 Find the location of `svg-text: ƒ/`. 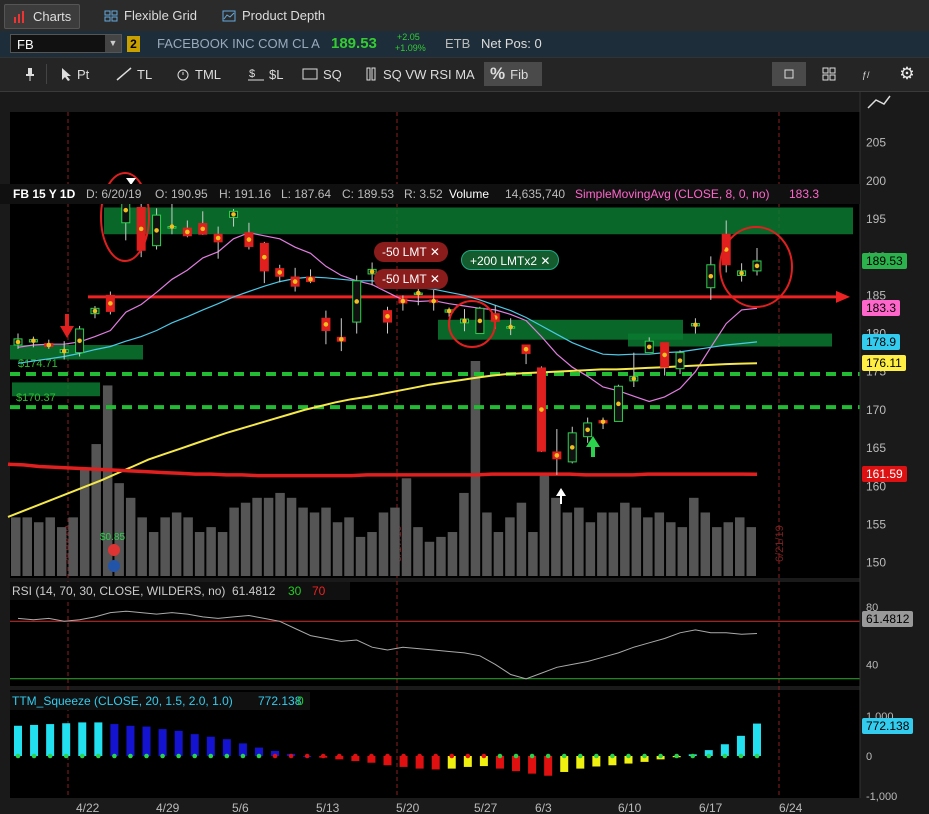

svg-text: ƒ/ is located at coordinates (866, 75).